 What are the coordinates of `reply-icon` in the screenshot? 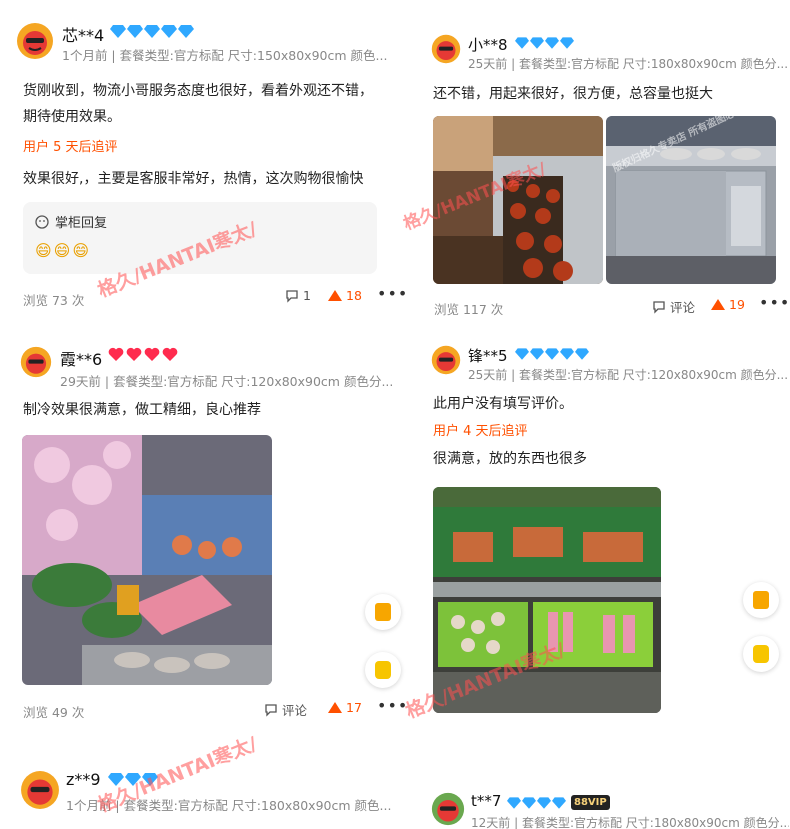 It's located at (42, 221).